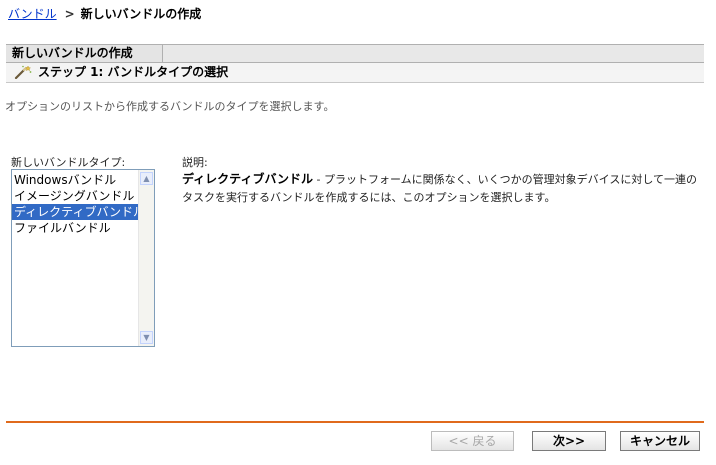 Image resolution: width=716 pixels, height=465 pixels. What do you see at coordinates (75, 196) in the screenshot?
I see `bundle-type-option-imaging: イメージングバンドル` at bounding box center [75, 196].